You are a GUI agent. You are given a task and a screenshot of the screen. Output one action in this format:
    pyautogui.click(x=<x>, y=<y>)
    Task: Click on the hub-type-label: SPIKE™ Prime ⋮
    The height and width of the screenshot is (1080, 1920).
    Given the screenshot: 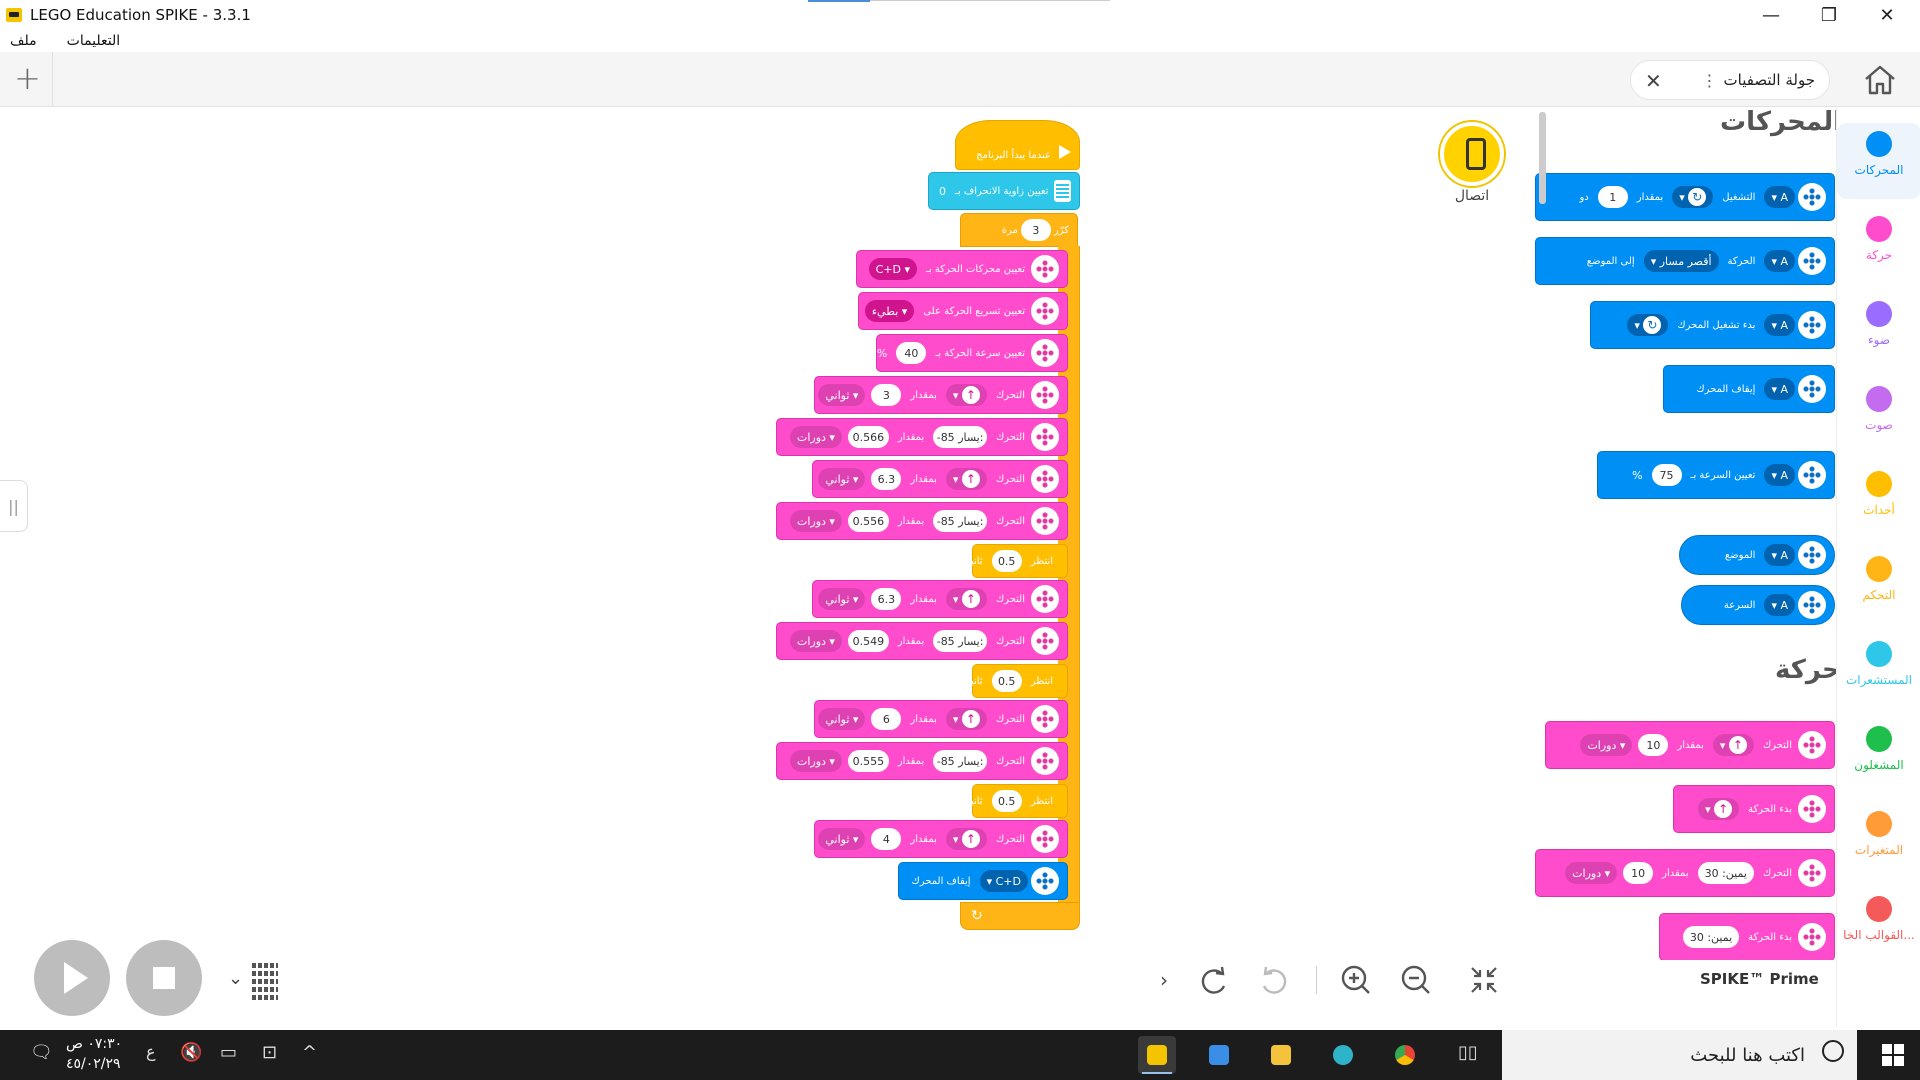 What is the action you would take?
    pyautogui.click(x=1774, y=979)
    